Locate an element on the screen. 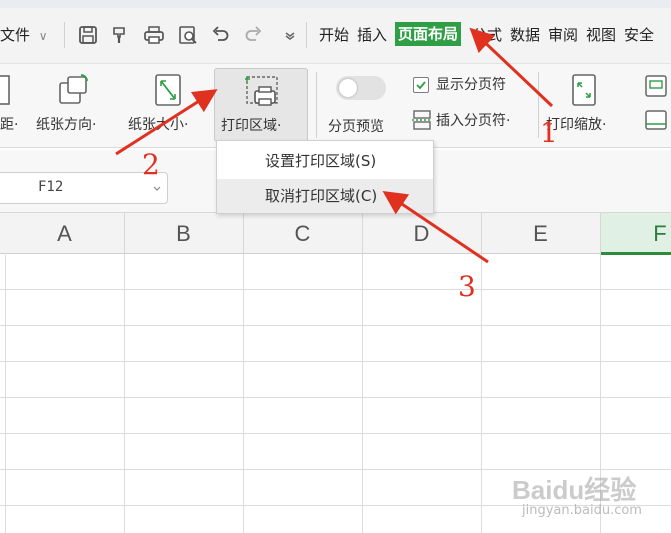  tab-formulas: 公式 is located at coordinates (487, 35).